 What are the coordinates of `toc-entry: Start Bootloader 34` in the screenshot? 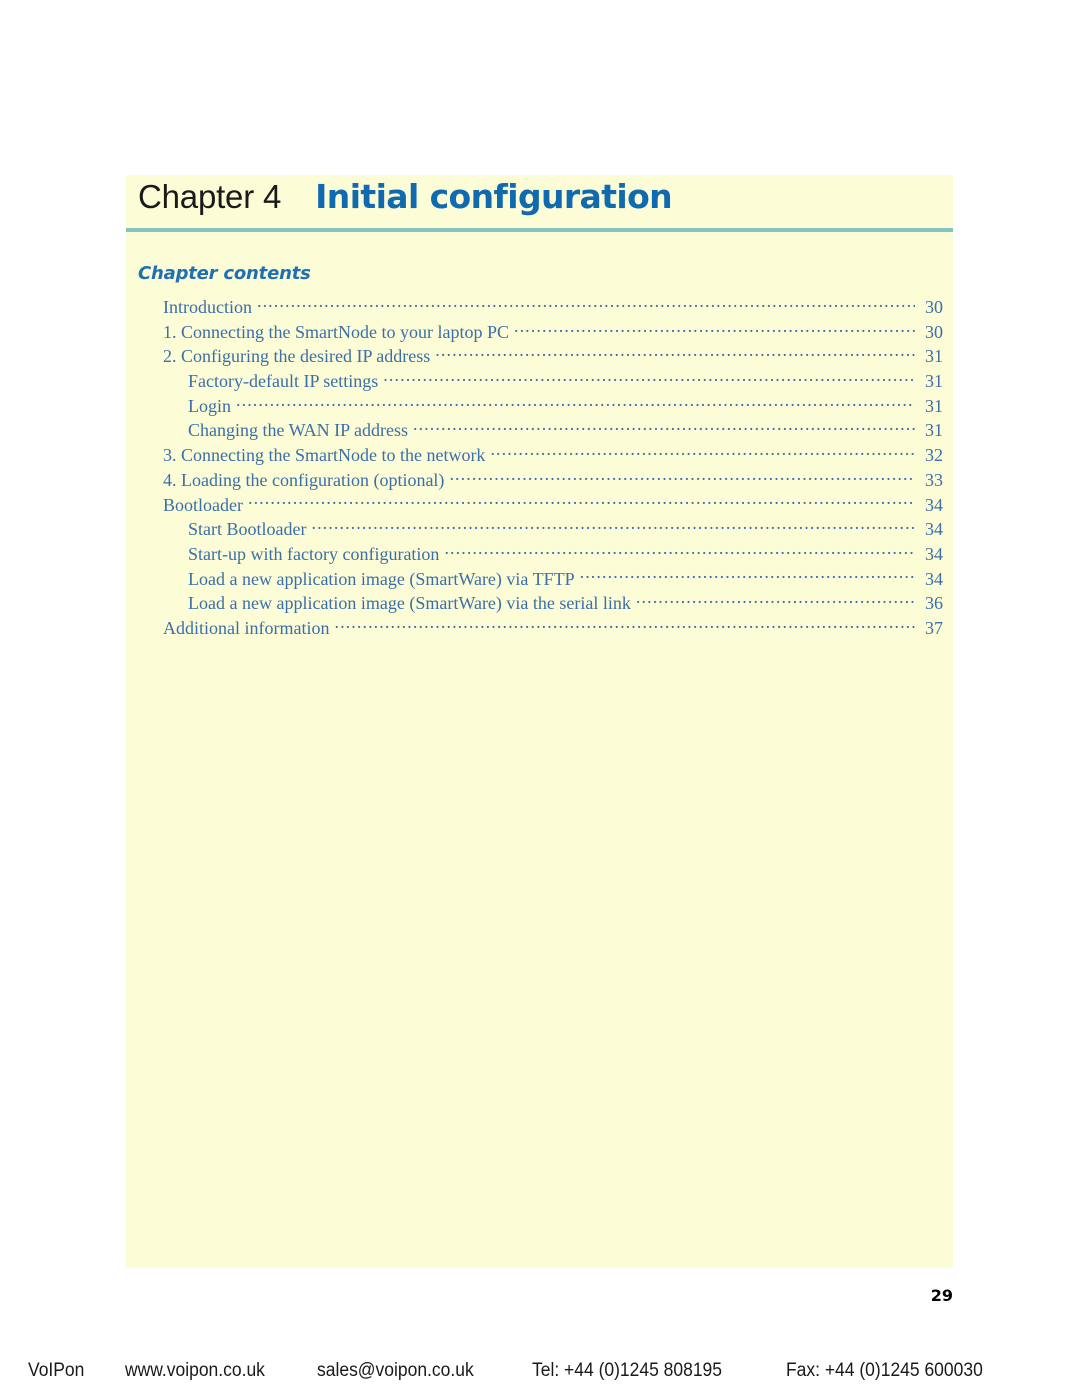 It's located at (539, 529).